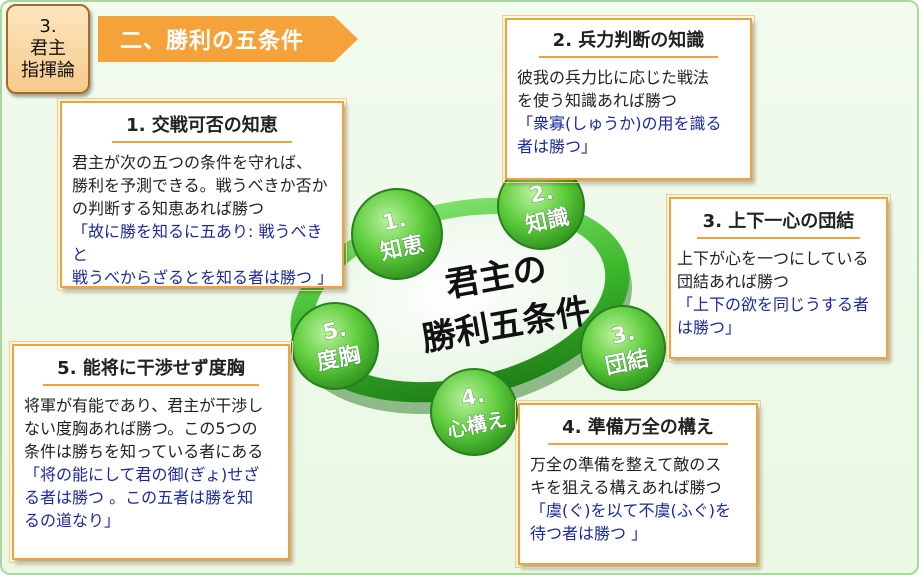 This screenshot has height=575, width=919. I want to click on condition-box-1-text-3: の判断する知恵あれば勝つ, so click(168, 208).